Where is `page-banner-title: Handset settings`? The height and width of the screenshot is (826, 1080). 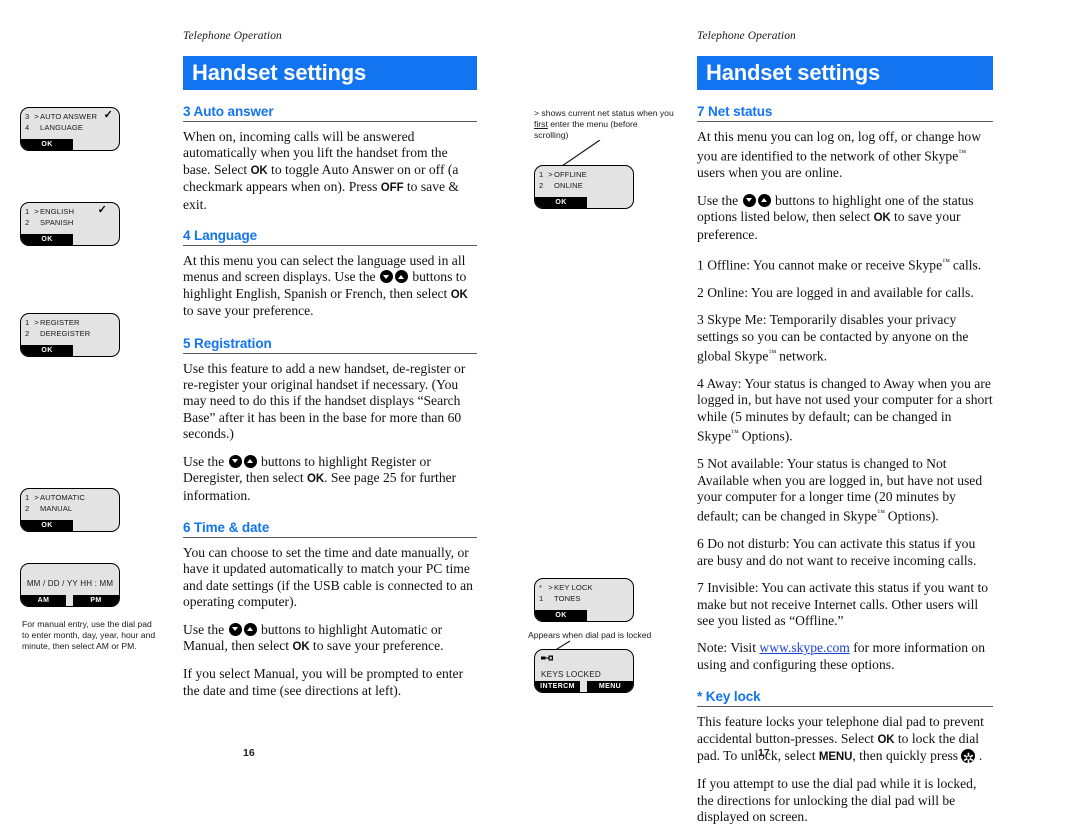 page-banner-title: Handset settings is located at coordinates (330, 73).